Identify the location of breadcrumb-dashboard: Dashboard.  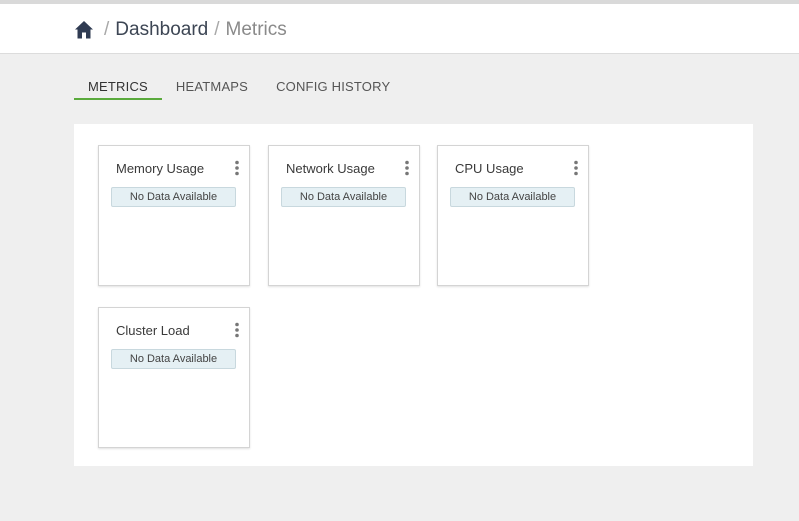
(161, 30).